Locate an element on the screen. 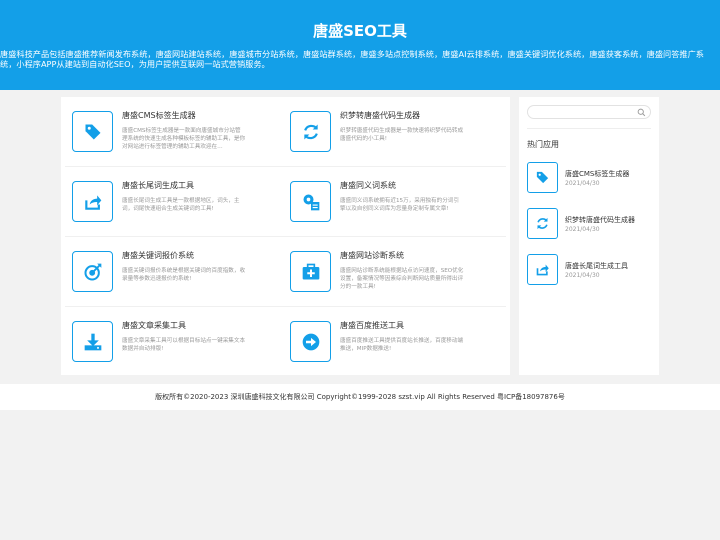 This screenshot has height=540, width=720. gear-doc-icon is located at coordinates (310, 201).